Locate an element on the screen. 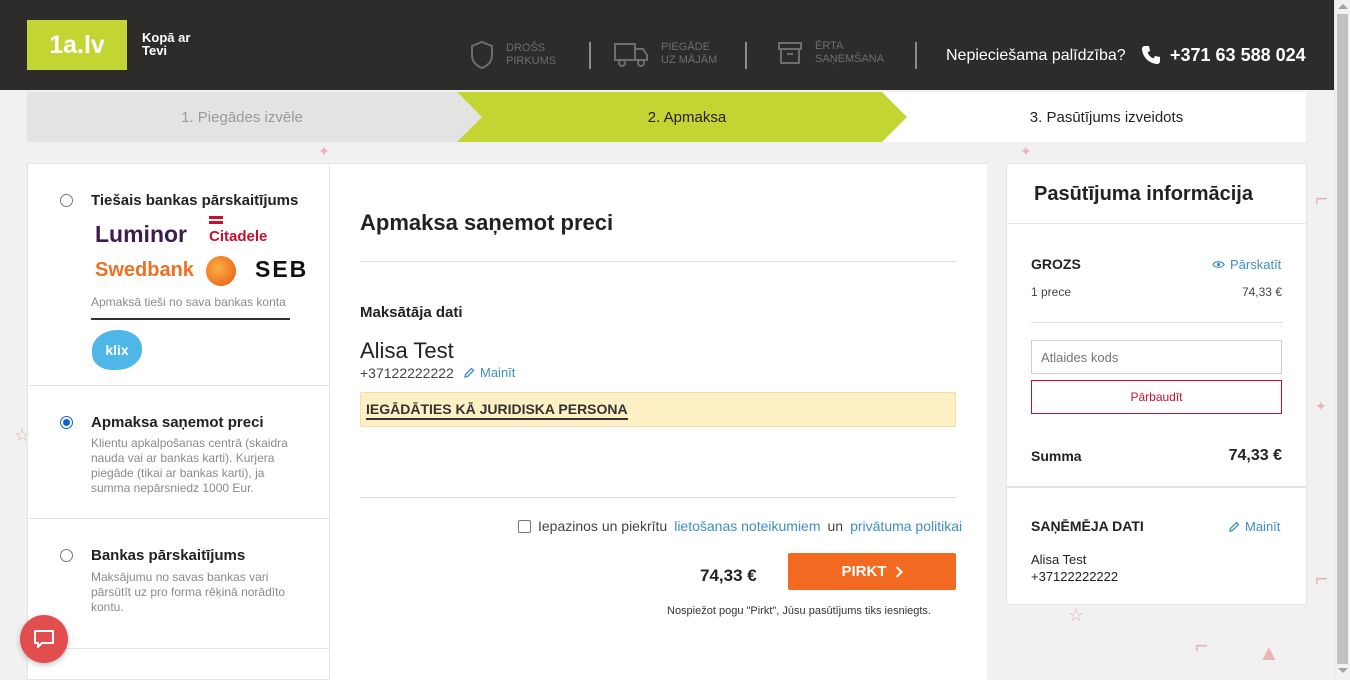 This screenshot has height=680, width=1350. step-delivery: 1. Piegādes izvēle is located at coordinates (242, 117).